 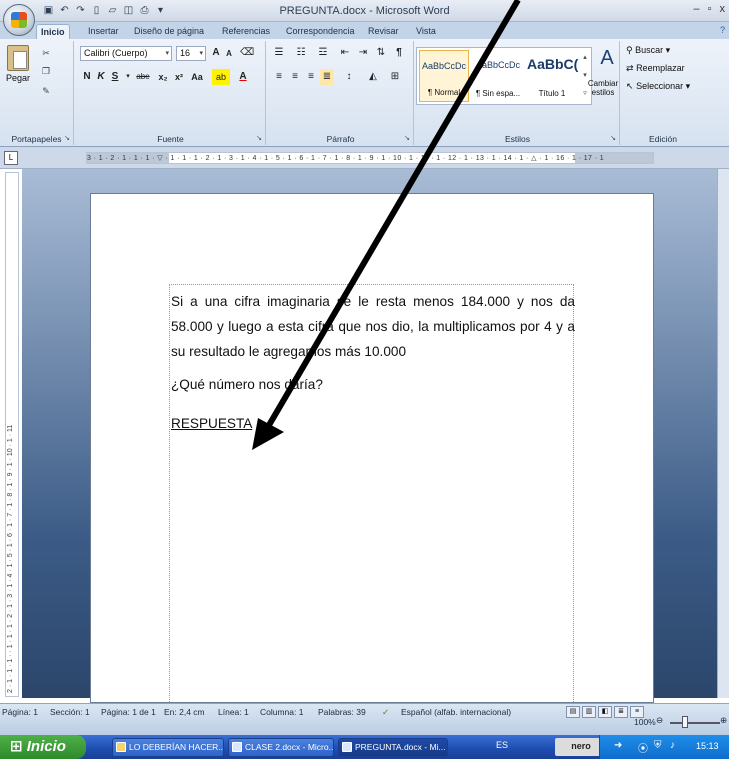 What do you see at coordinates (502, 745) in the screenshot?
I see `language-indicator: ES` at bounding box center [502, 745].